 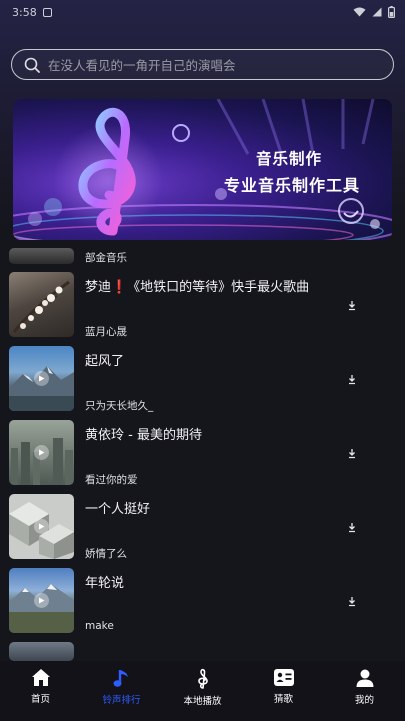 What do you see at coordinates (40, 699) in the screenshot?
I see `tab-label: 首页` at bounding box center [40, 699].